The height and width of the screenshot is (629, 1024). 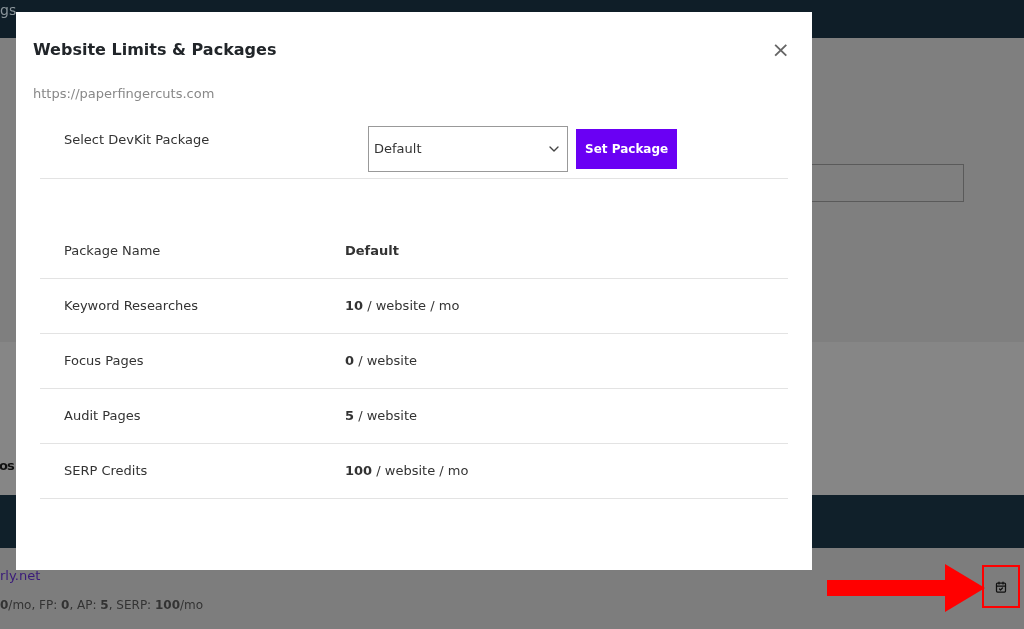 What do you see at coordinates (102, 415) in the screenshot?
I see `row-label: Audit Pages` at bounding box center [102, 415].